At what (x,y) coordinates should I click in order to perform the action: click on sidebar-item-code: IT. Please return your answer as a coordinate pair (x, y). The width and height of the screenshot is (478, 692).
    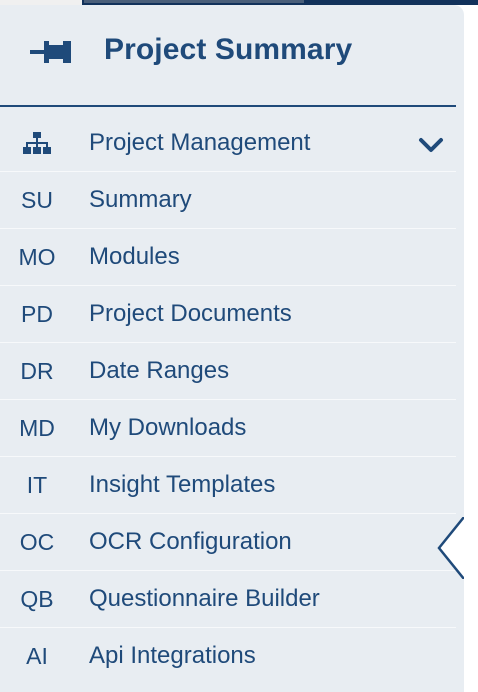
    Looking at the image, I should click on (37, 485).